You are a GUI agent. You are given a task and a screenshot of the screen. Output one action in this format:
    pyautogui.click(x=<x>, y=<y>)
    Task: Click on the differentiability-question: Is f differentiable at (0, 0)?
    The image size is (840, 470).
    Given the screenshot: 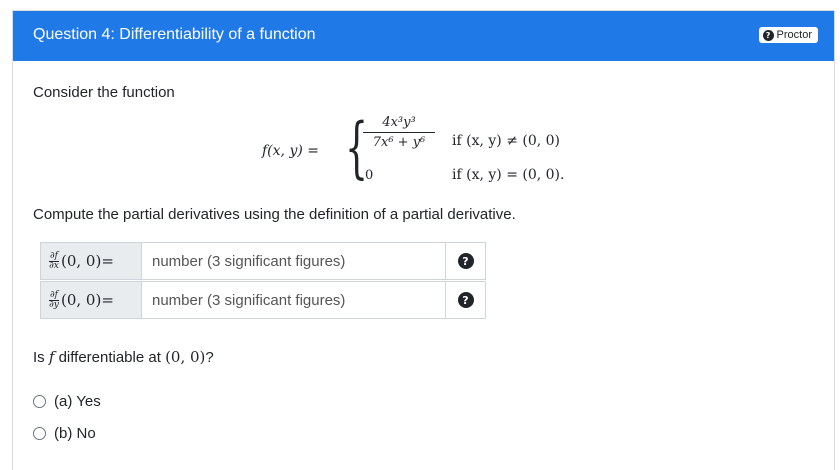 What is the action you would take?
    pyautogui.click(x=123, y=357)
    